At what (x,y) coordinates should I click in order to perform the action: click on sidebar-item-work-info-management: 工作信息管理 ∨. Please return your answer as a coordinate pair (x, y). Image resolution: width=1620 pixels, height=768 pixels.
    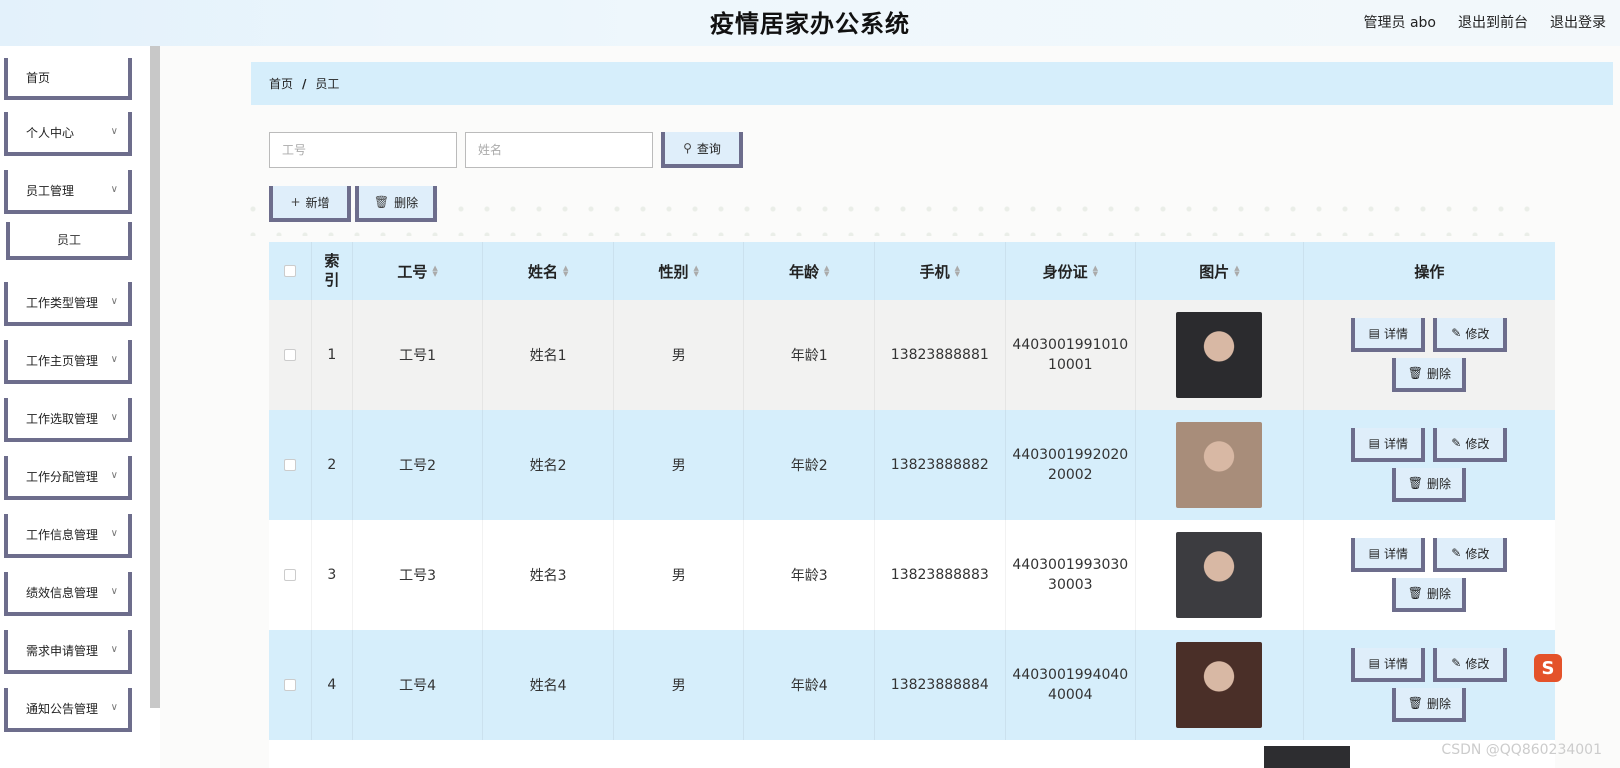
    Looking at the image, I should click on (68, 536).